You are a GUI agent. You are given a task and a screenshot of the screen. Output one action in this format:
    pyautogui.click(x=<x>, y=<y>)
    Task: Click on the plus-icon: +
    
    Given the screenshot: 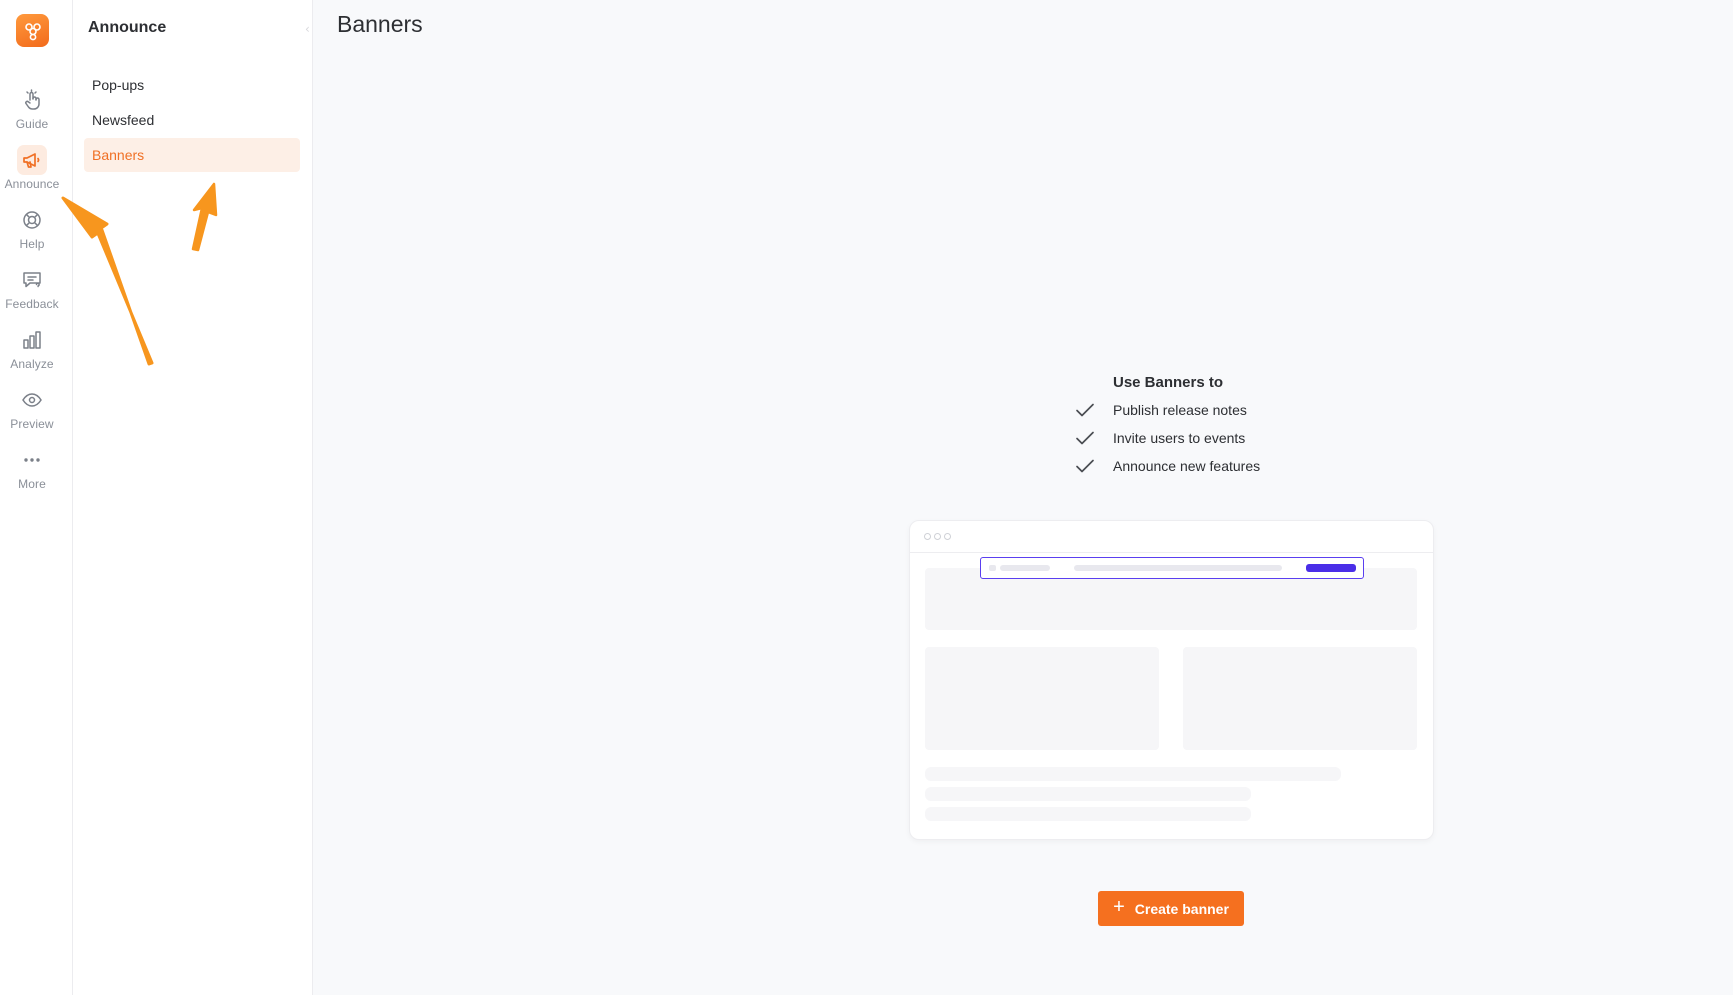 What is the action you would take?
    pyautogui.click(x=1119, y=907)
    